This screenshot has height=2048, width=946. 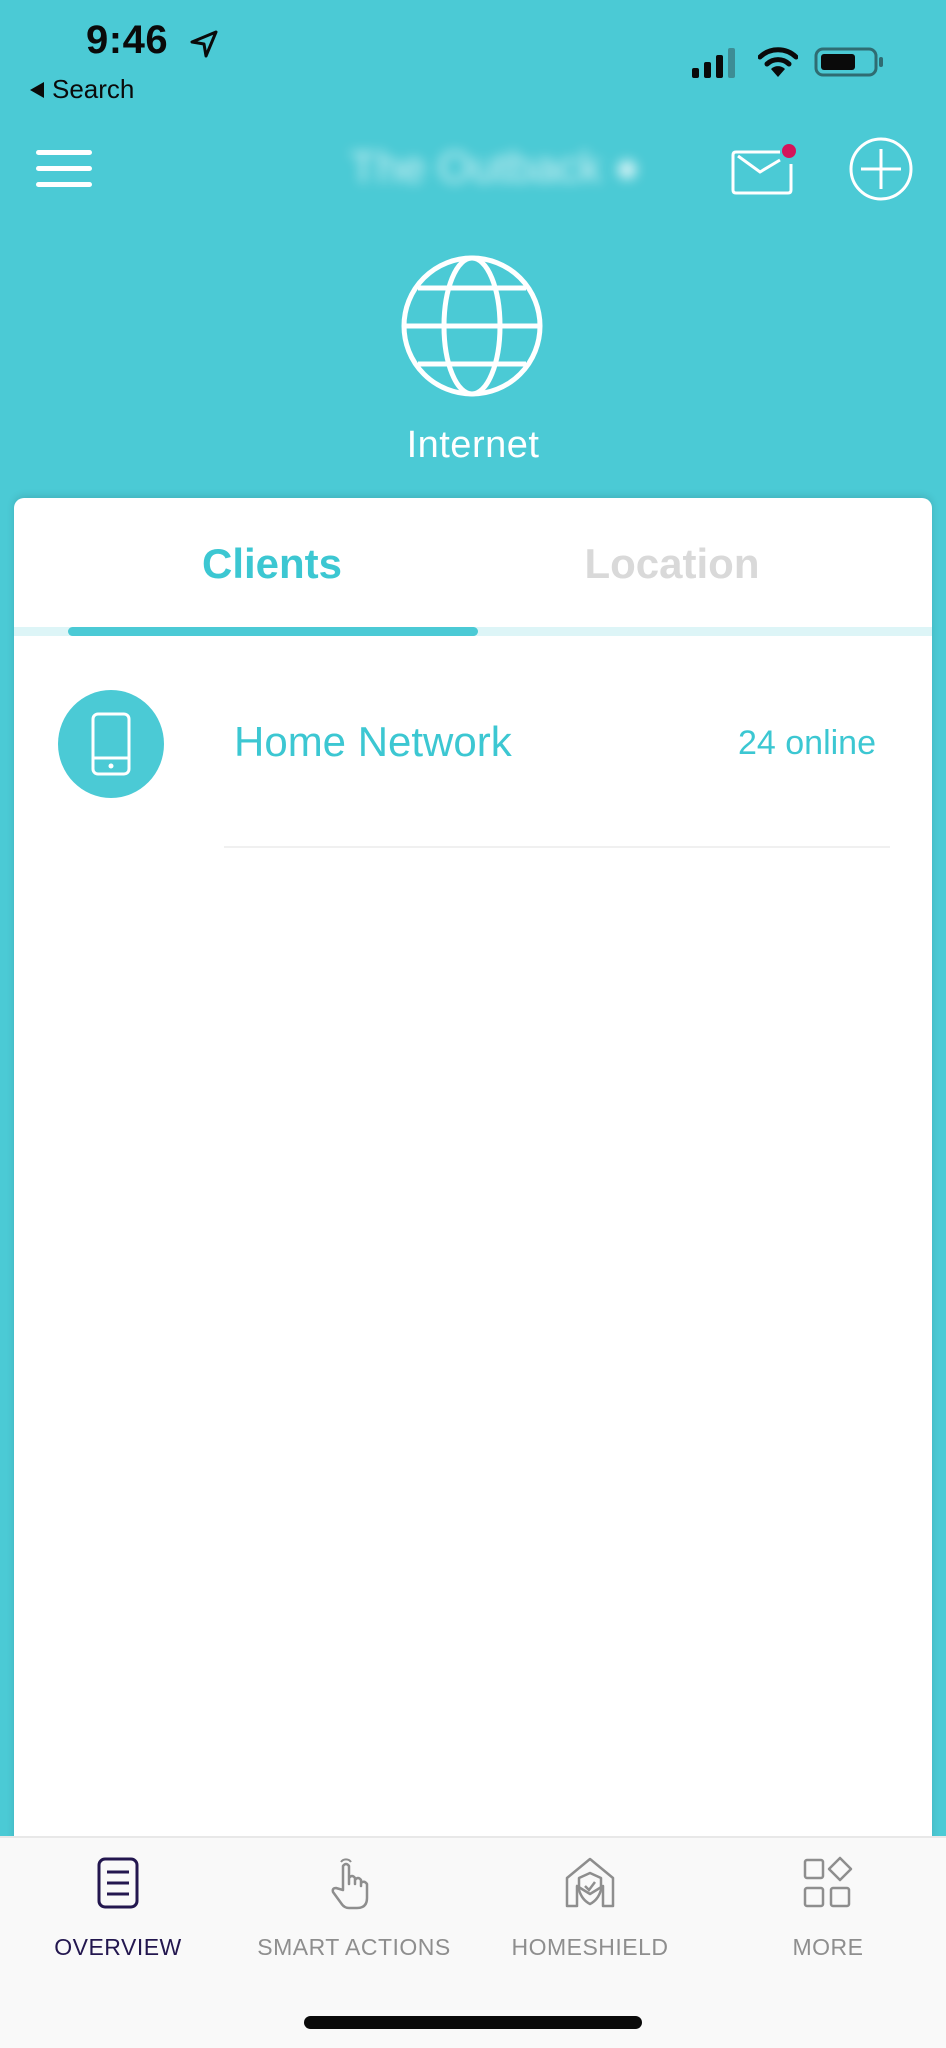 I want to click on tab-smart-actions: SMART ACTIONS, so click(x=354, y=1908).